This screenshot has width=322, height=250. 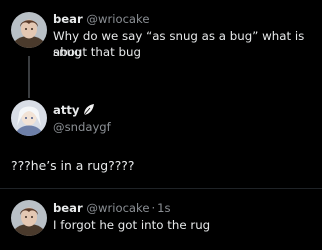 What do you see at coordinates (29, 77) in the screenshot?
I see `thread-connector-line` at bounding box center [29, 77].